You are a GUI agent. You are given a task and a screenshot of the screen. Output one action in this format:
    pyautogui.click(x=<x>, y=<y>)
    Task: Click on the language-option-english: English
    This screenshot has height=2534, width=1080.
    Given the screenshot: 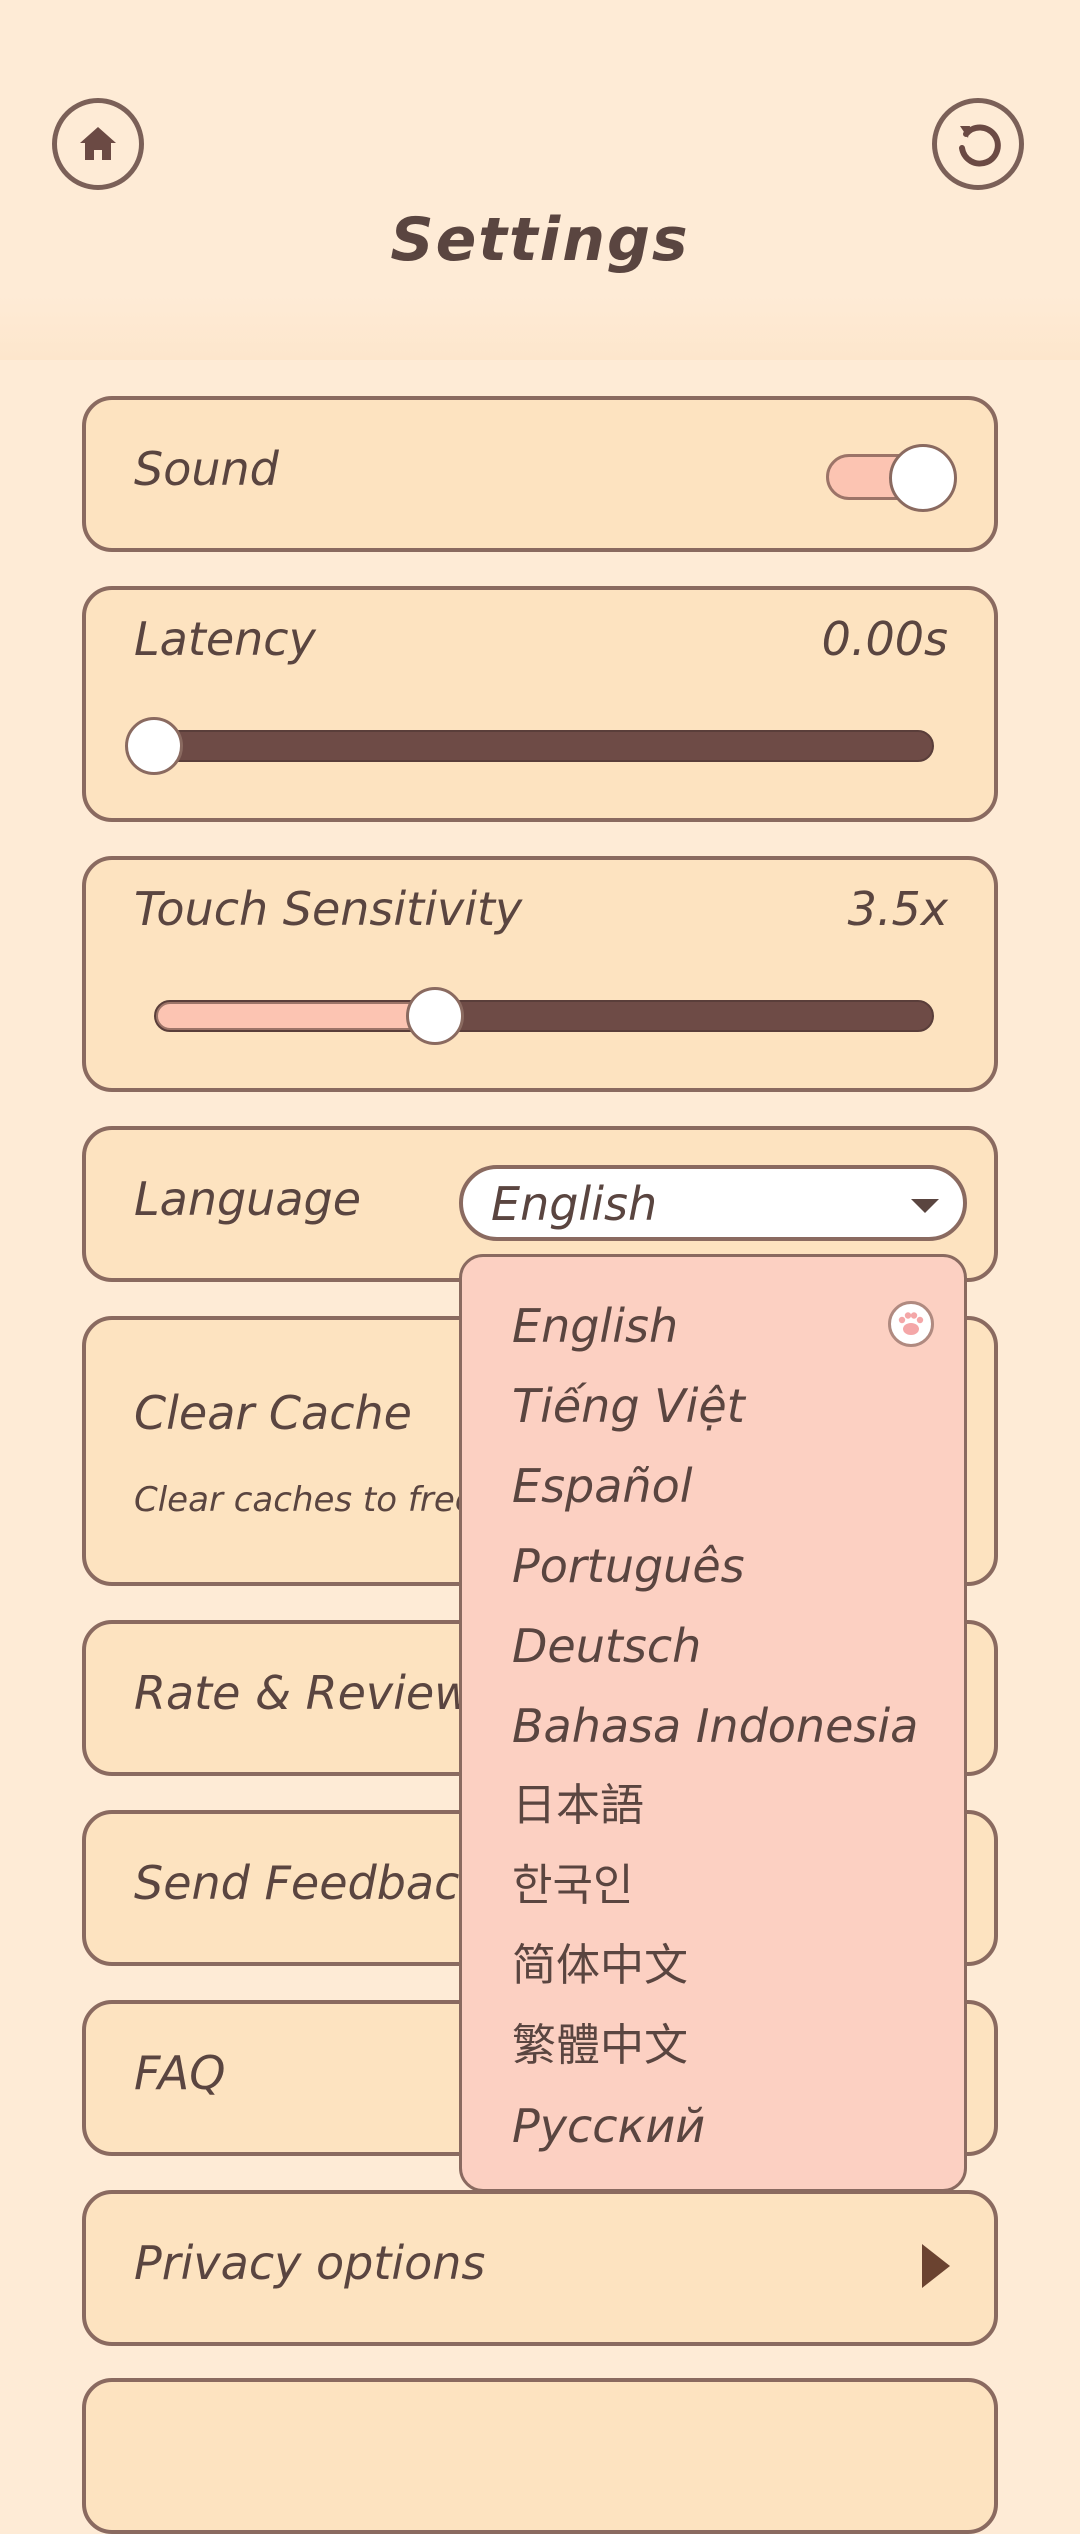 What is the action you would take?
    pyautogui.click(x=722, y=1326)
    